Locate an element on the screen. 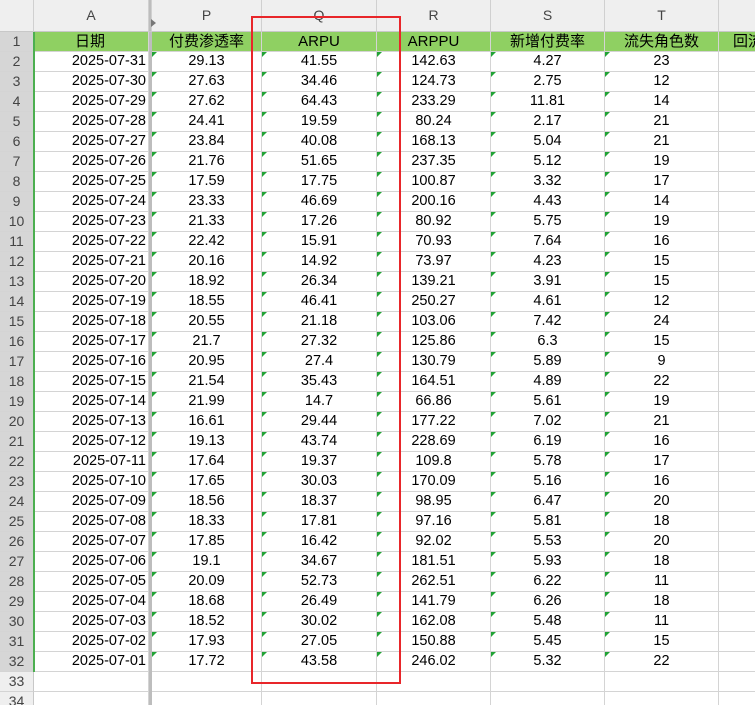 Image resolution: width=755 pixels, height=705 pixels. cell-churn is located at coordinates (662, 698).